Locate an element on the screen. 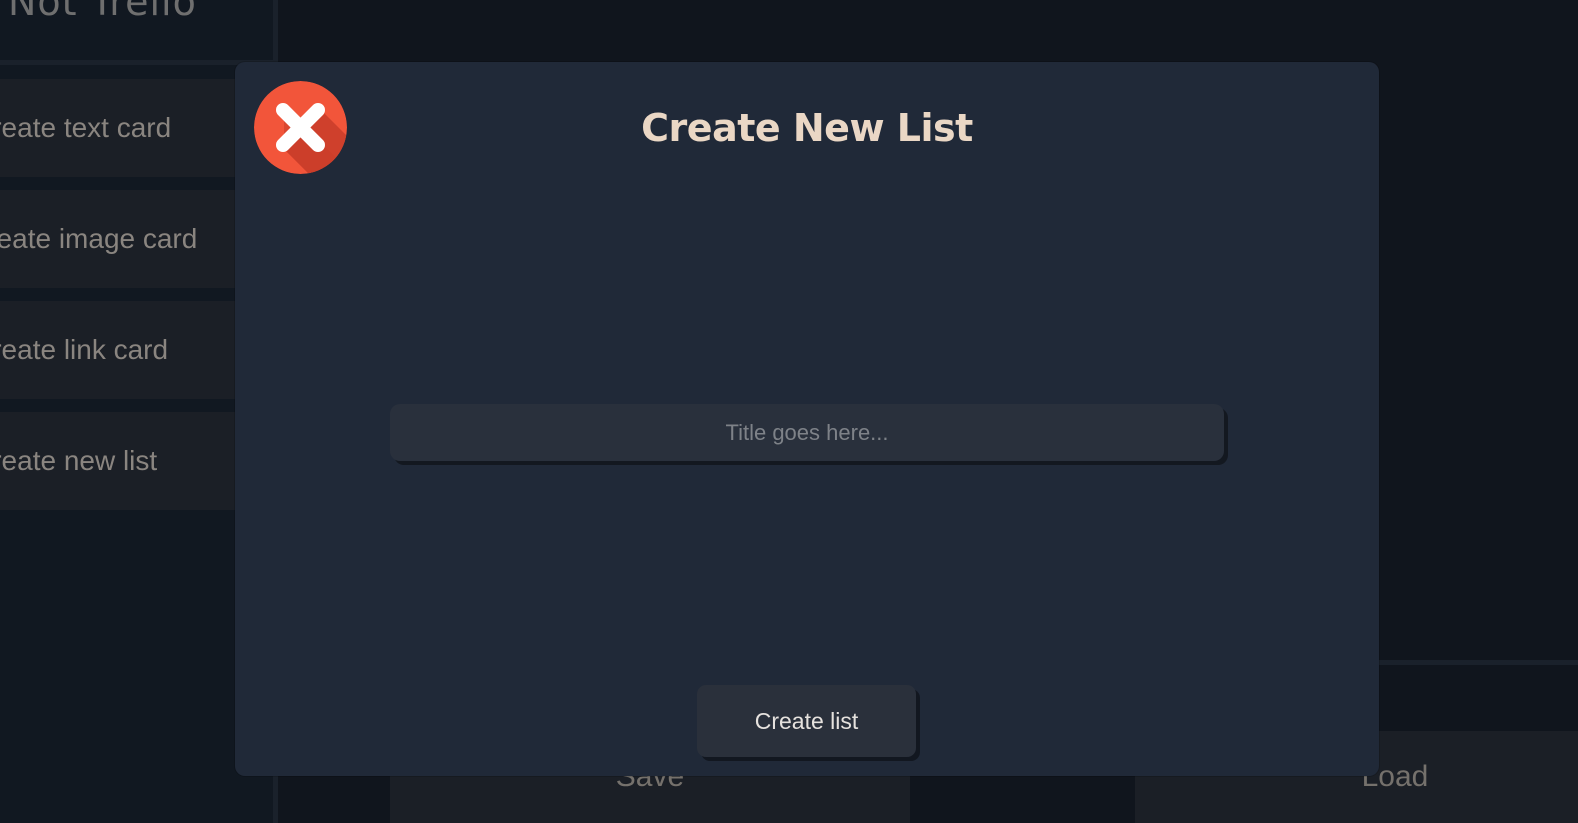 The image size is (1578, 823). create-image-card-button: Create image card is located at coordinates (122, 239).